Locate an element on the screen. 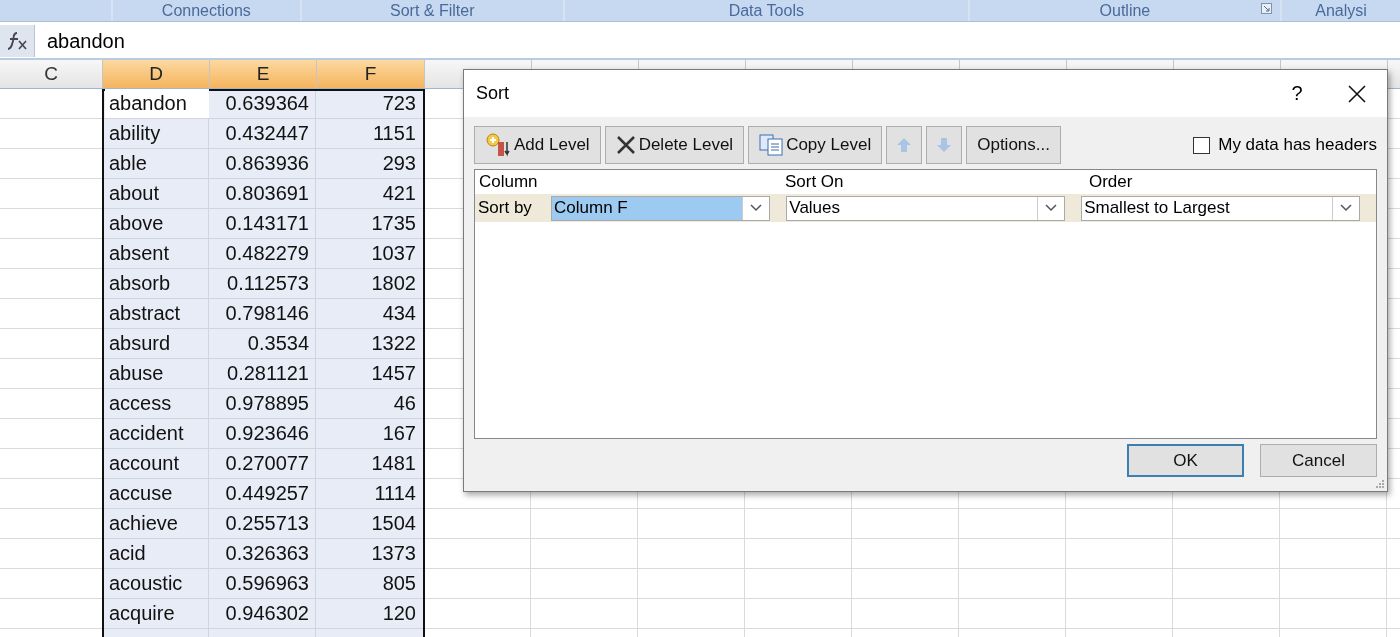 The image size is (1400, 637). checkbox is located at coordinates (1202, 145).